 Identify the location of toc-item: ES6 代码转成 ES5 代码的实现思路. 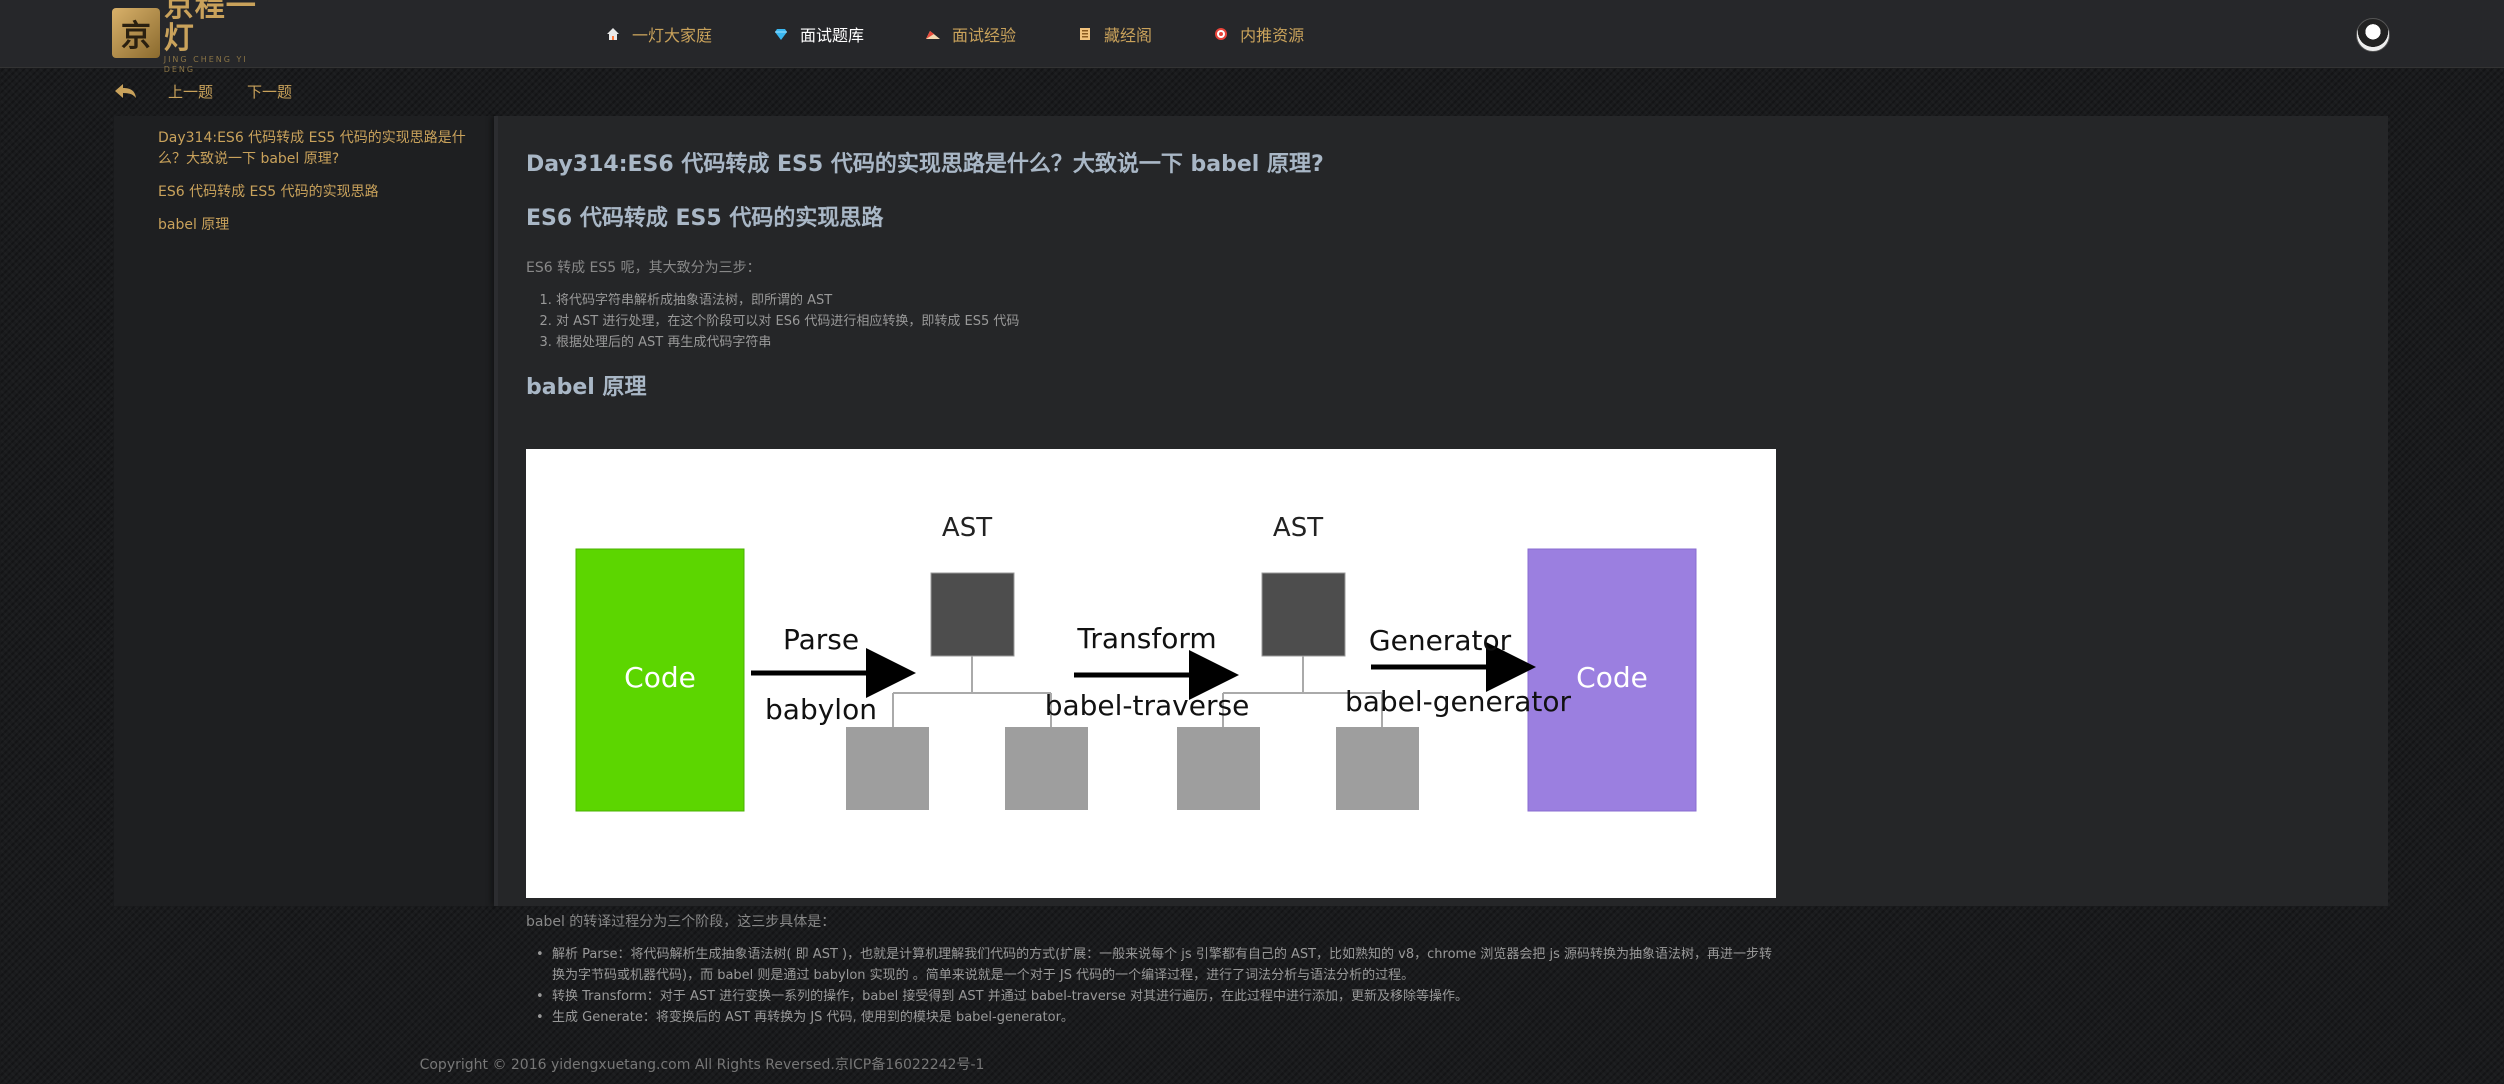
(318, 192).